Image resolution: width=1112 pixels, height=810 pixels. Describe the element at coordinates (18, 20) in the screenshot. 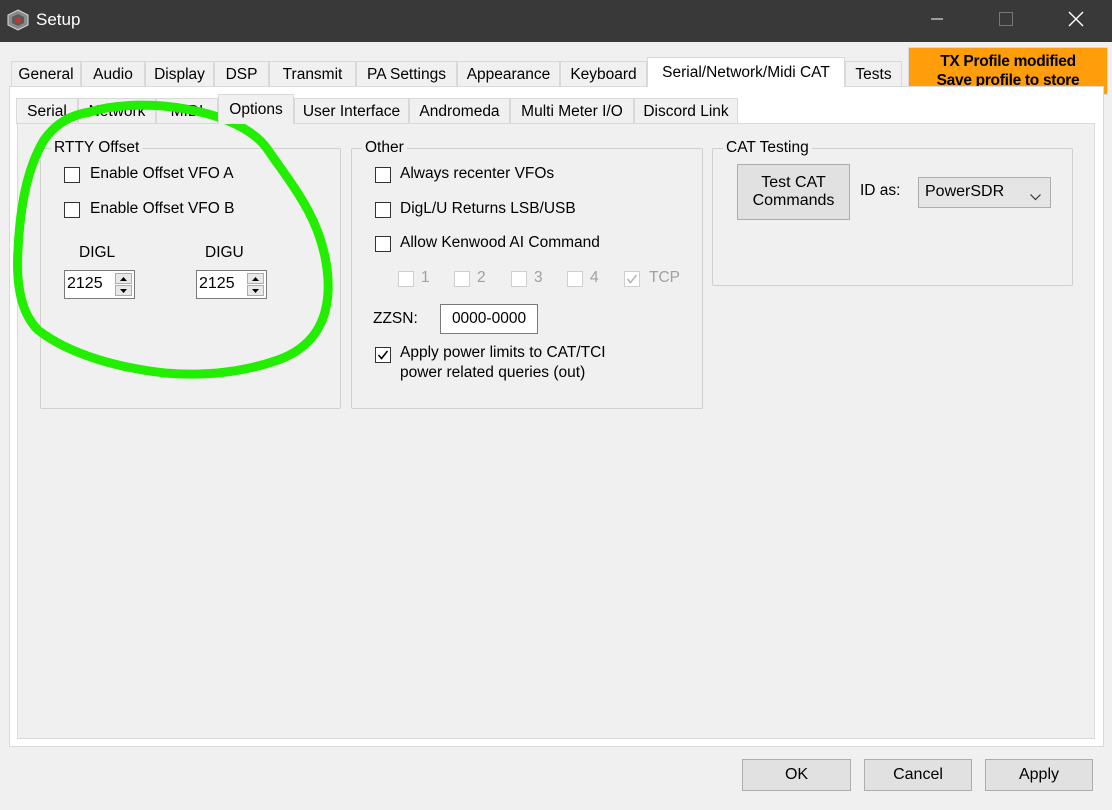

I see `app-icon` at that location.